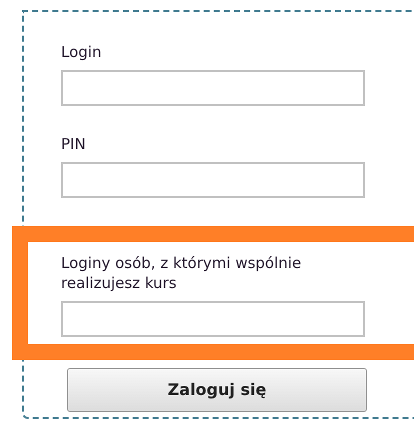 This screenshot has height=422, width=414. What do you see at coordinates (217, 390) in the screenshot?
I see `login-button: Zaloguj się` at bounding box center [217, 390].